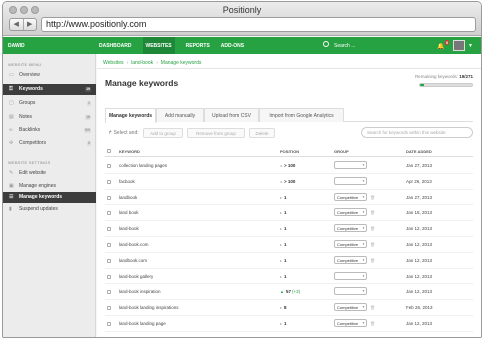  What do you see at coordinates (129, 213) in the screenshot?
I see `keyword-cell: land book` at bounding box center [129, 213].